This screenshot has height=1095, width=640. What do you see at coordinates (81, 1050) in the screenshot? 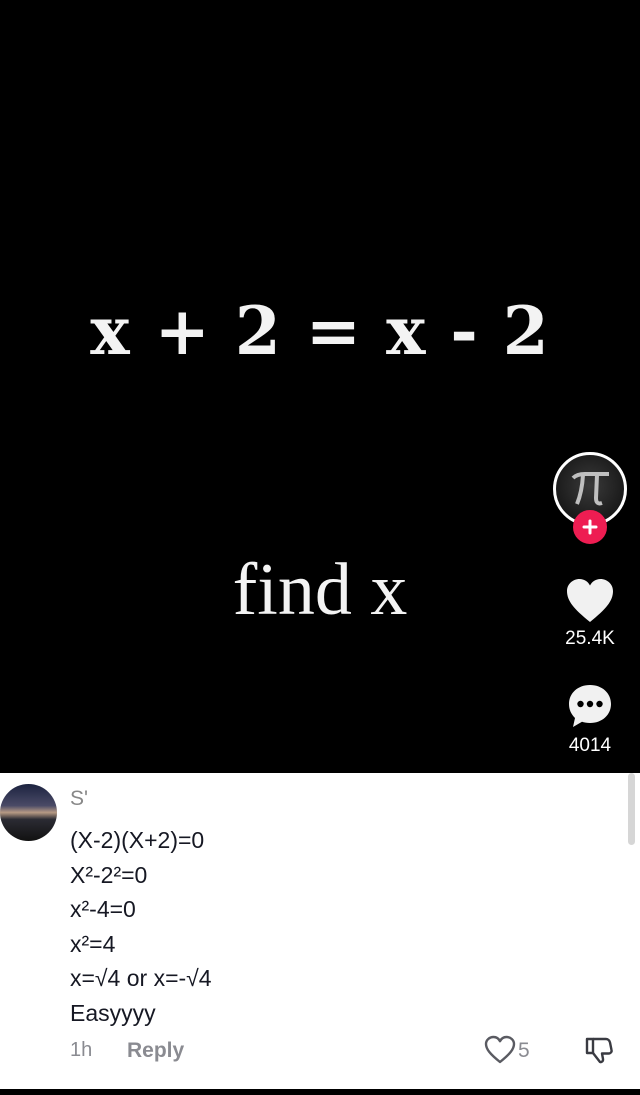
I see `comment-timestamp: 1h` at bounding box center [81, 1050].